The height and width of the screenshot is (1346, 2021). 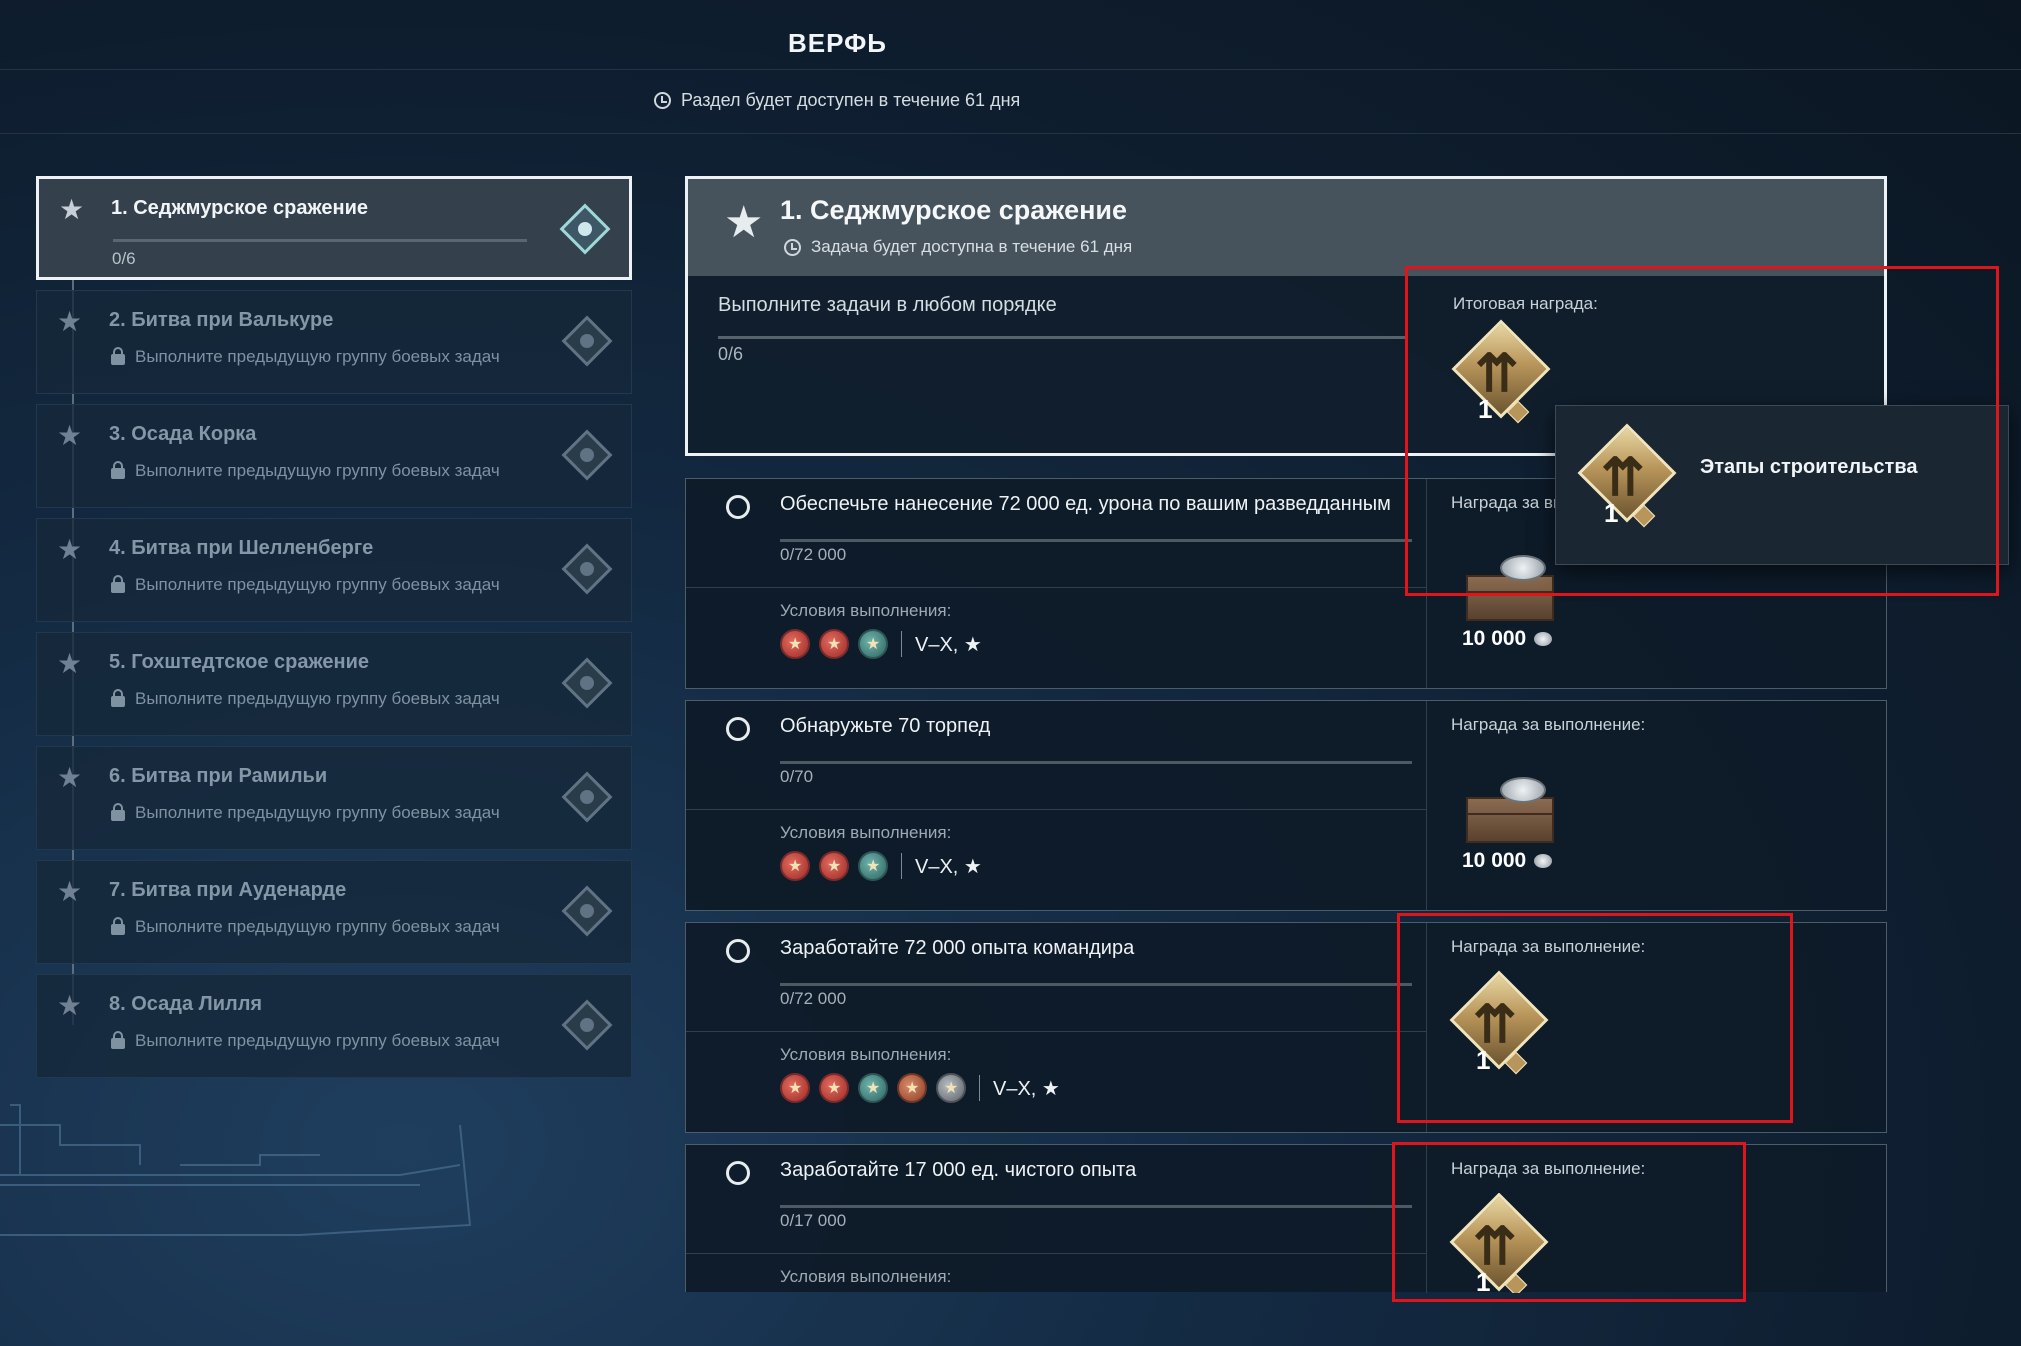 I want to click on availability-text: Раздел будет доступен в течение 61 дня, so click(x=851, y=100).